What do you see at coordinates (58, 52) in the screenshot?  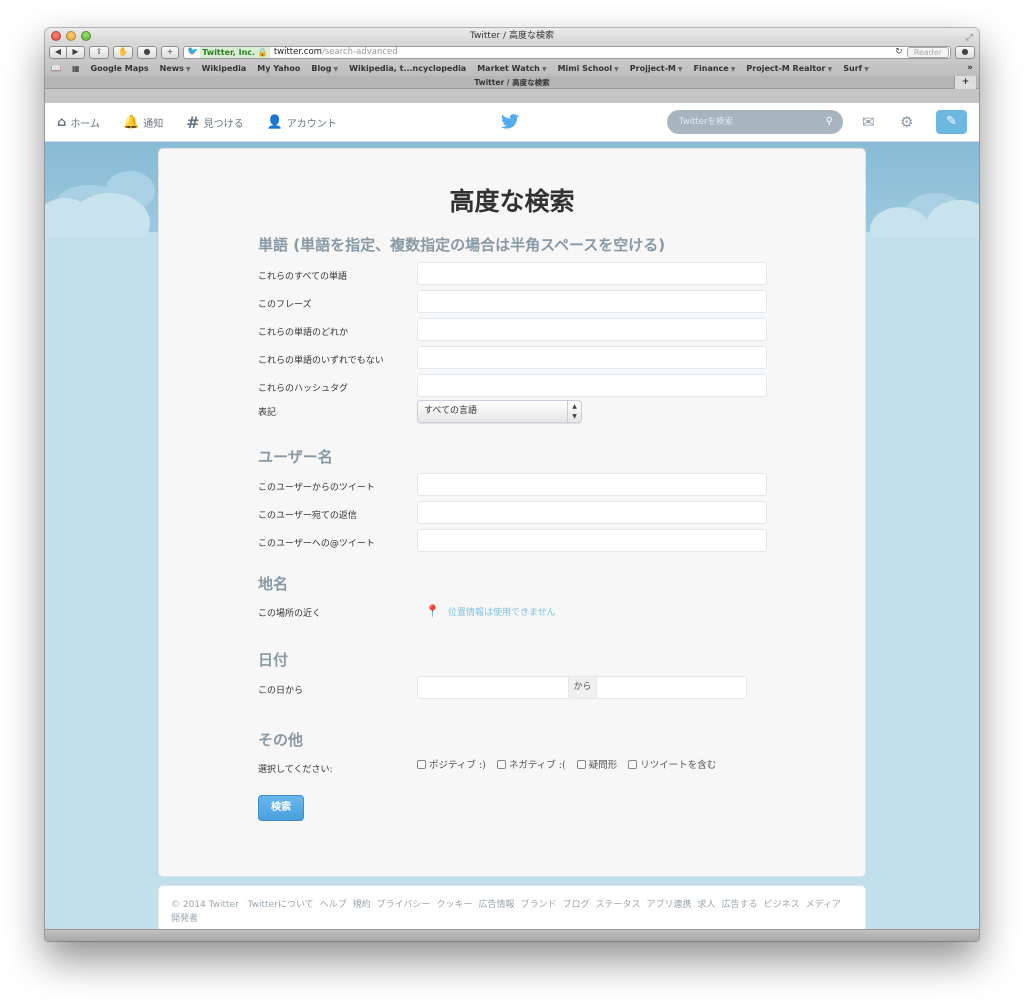 I see `back-button: ◀` at bounding box center [58, 52].